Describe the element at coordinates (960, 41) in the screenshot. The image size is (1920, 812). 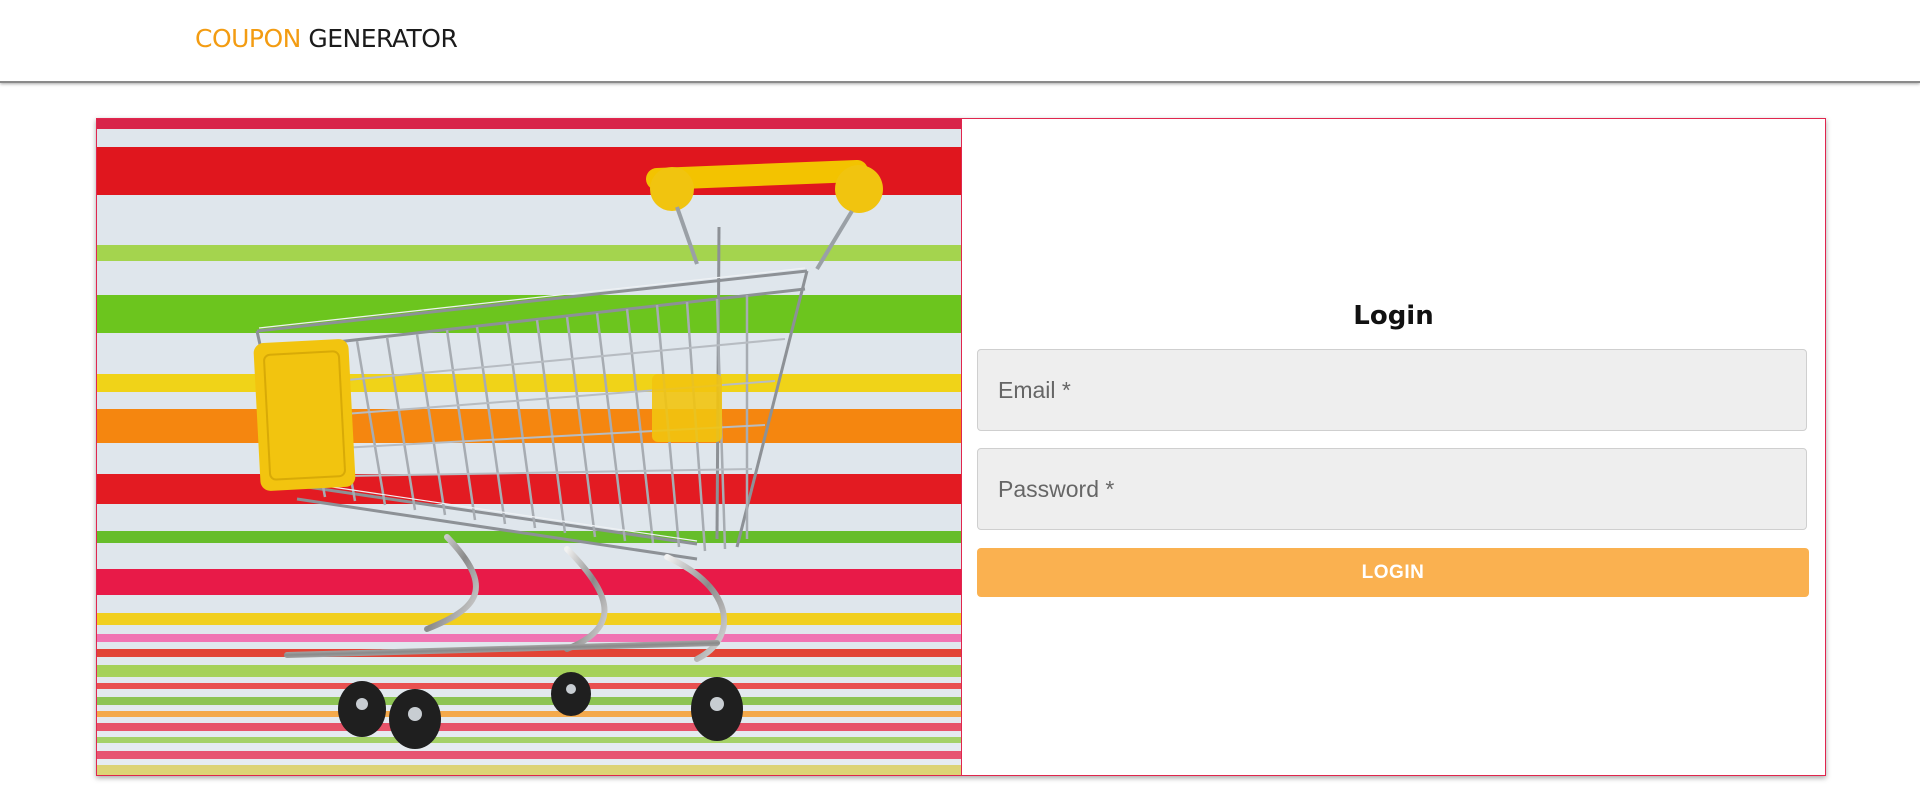
I see `top-app-bar: COUPON GENERATOR` at that location.